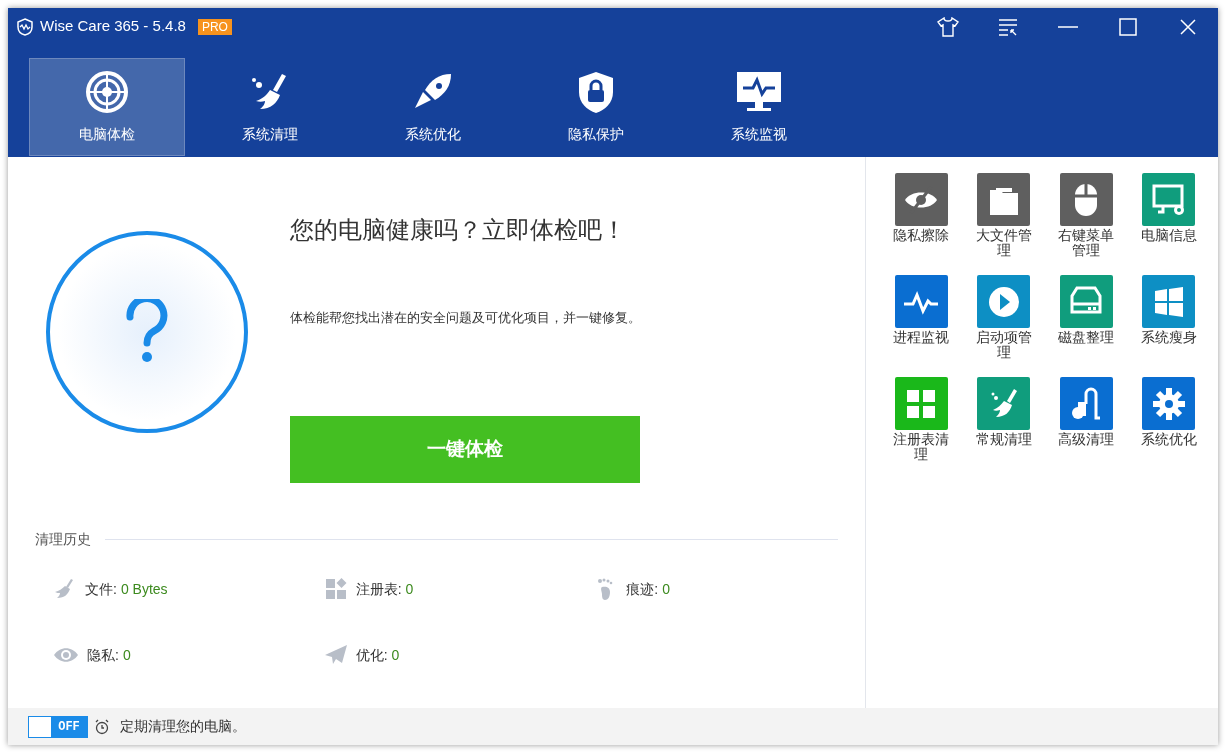 This screenshot has width=1225, height=753. I want to click on history-value: 0 Bytes, so click(144, 589).